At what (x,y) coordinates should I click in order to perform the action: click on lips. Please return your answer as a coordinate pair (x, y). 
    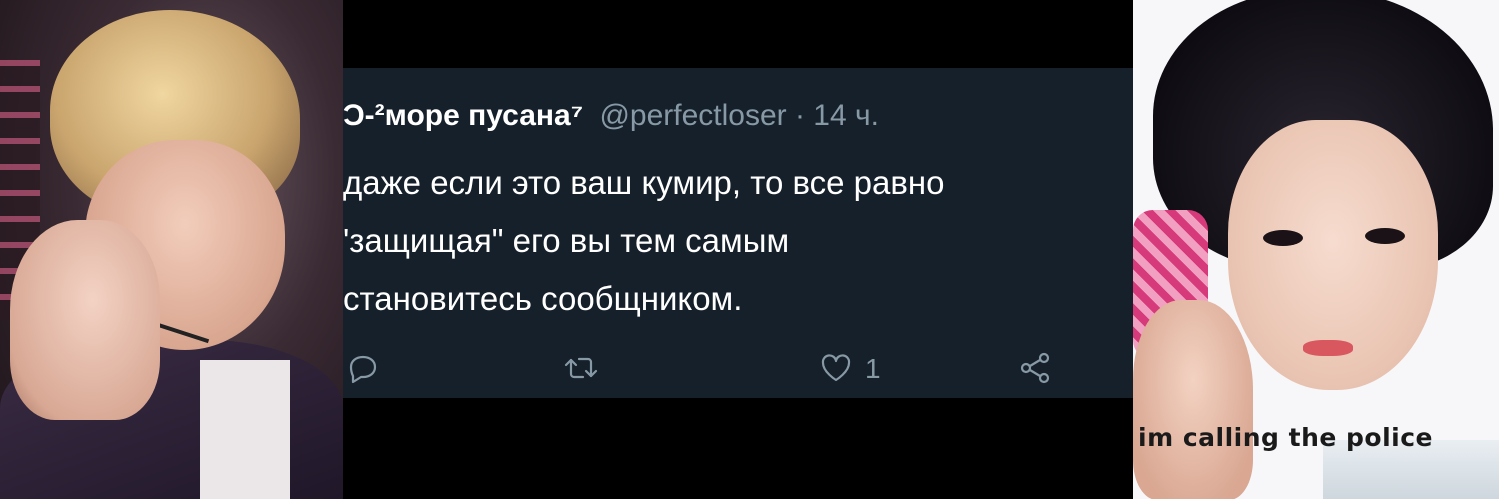
    Looking at the image, I should click on (1328, 348).